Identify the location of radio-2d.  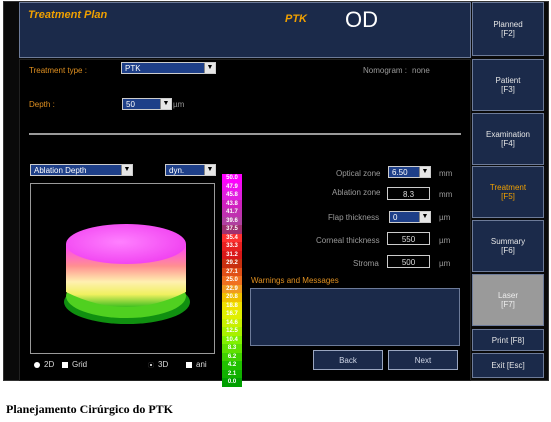
(37, 365).